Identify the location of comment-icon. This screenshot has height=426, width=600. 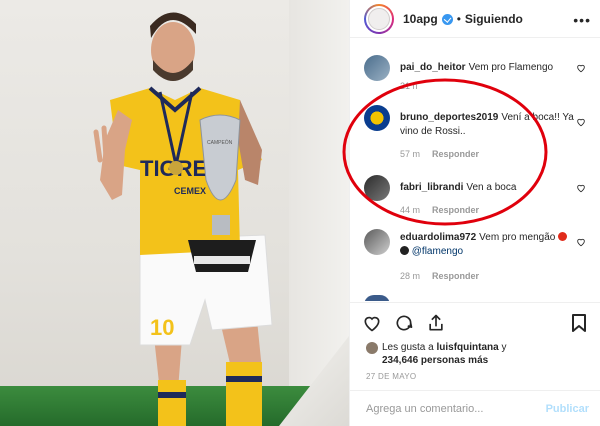
(404, 323).